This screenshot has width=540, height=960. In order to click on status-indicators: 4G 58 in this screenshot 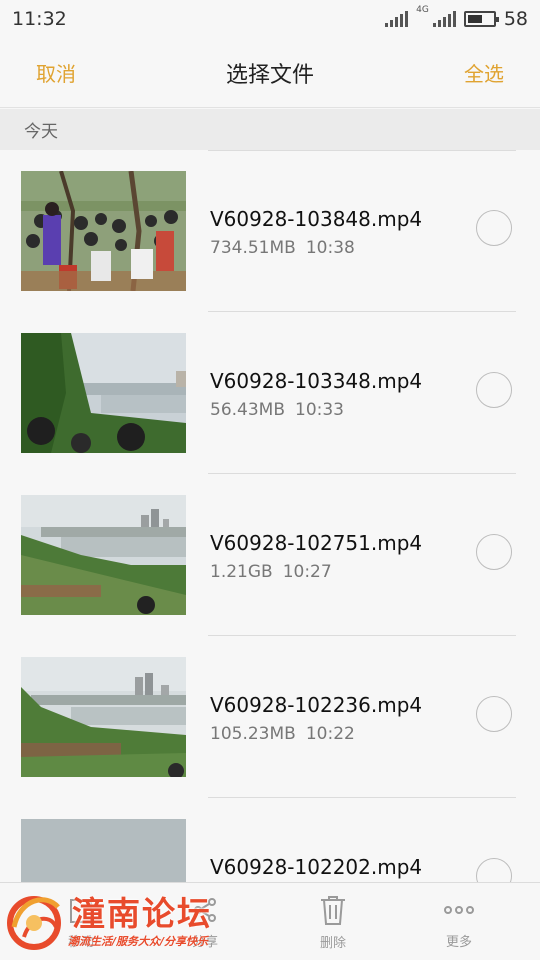, I will do `click(456, 17)`.